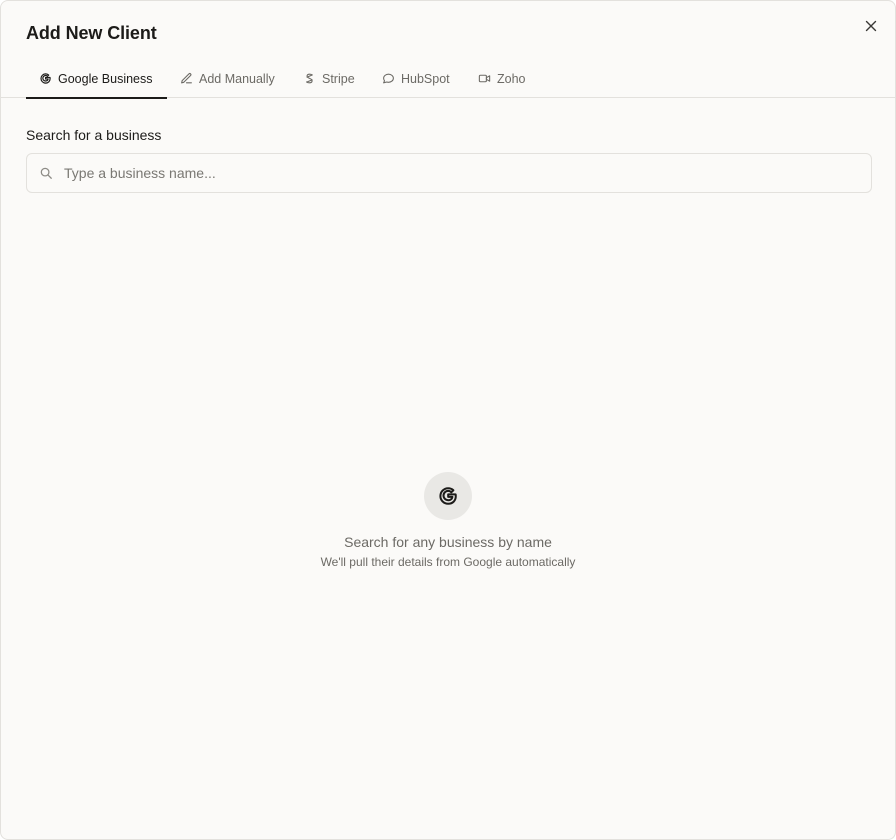 The height and width of the screenshot is (840, 896). I want to click on close-button, so click(871, 26).